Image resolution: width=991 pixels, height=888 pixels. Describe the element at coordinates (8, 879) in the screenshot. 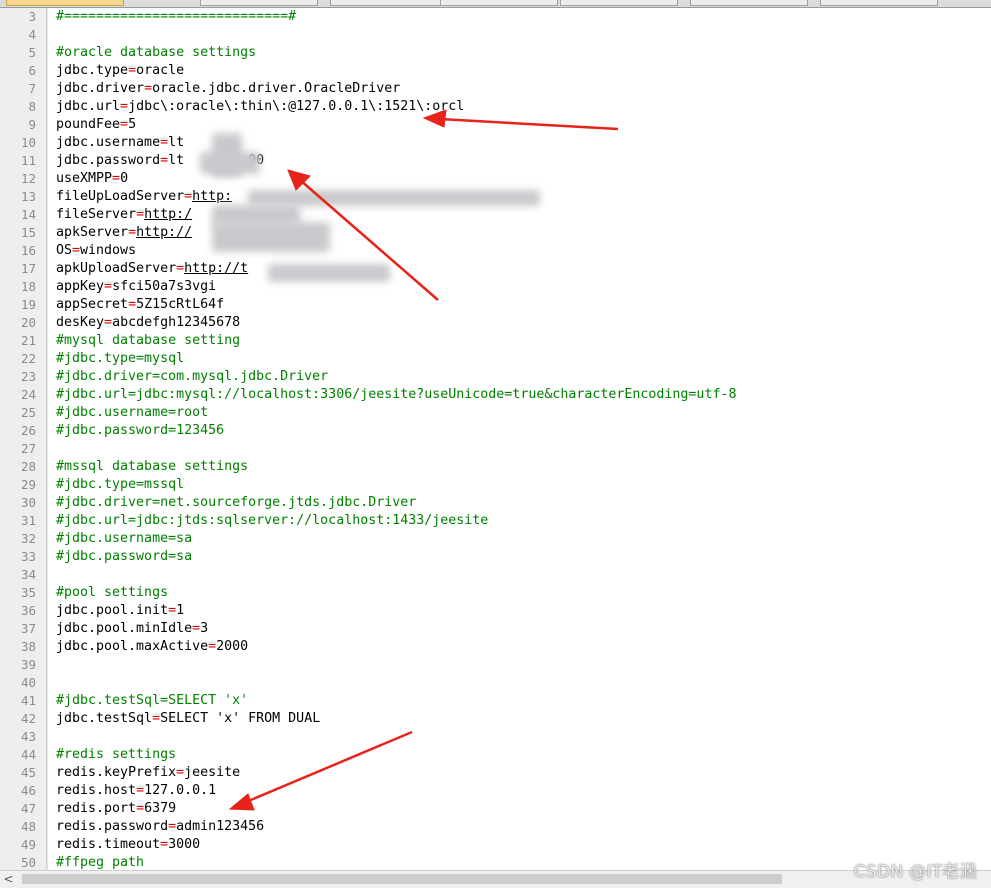

I see `scroll-left-button: <` at that location.